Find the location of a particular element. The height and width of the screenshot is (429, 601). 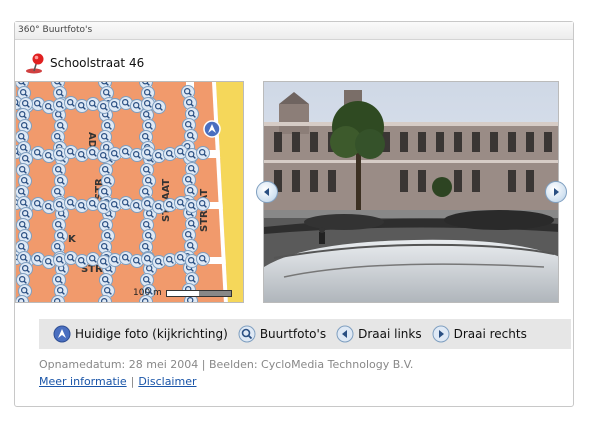

legend-rotate-right: Draai rechts is located at coordinates (479, 334).